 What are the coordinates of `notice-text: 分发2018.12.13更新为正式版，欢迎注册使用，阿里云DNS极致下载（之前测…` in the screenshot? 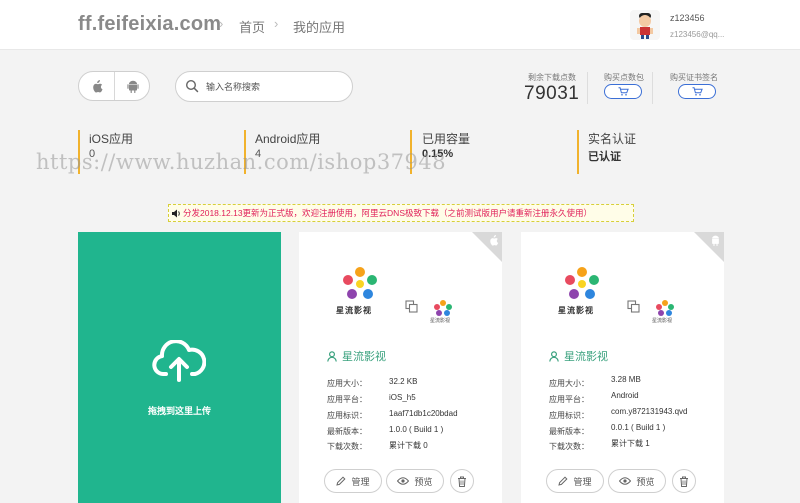 It's located at (387, 213).